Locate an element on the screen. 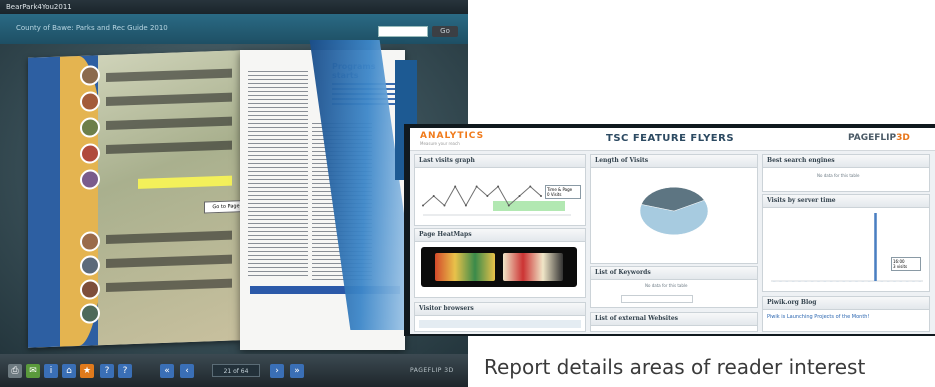 The width and height of the screenshot is (935, 387). panel-title: Visitor browsers is located at coordinates (500, 309).